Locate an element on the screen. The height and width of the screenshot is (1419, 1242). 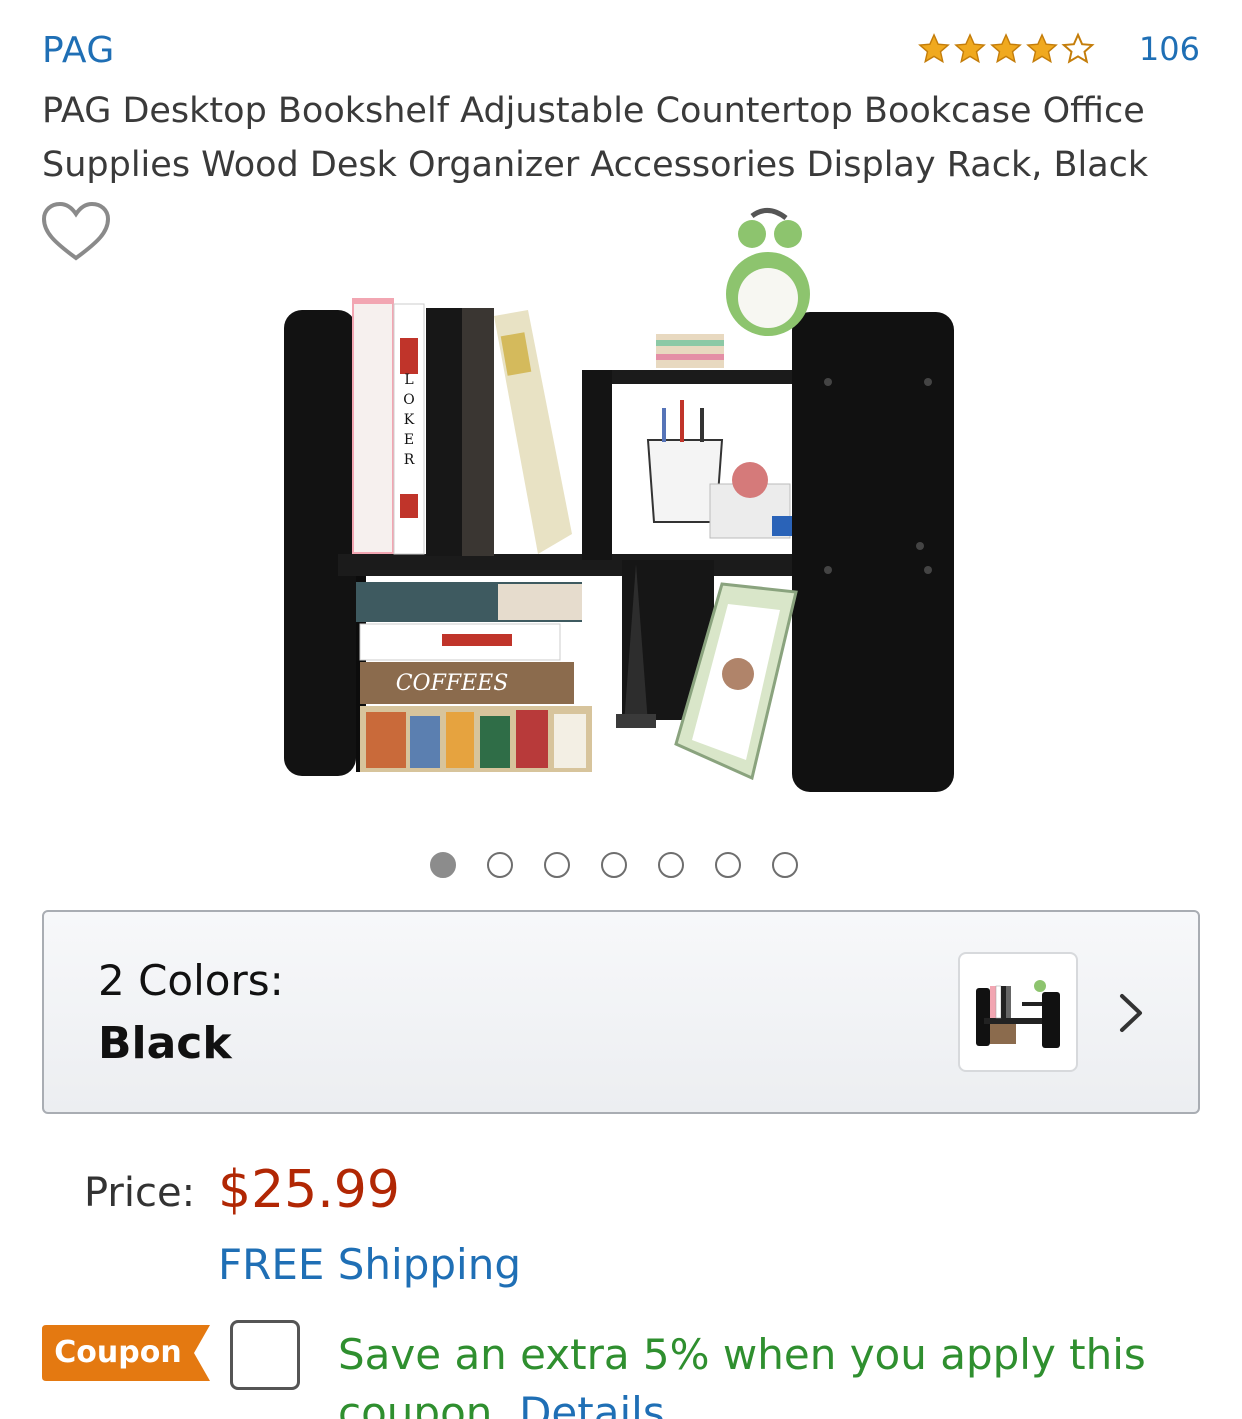
star-empty-icon is located at coordinates (1078, 48).